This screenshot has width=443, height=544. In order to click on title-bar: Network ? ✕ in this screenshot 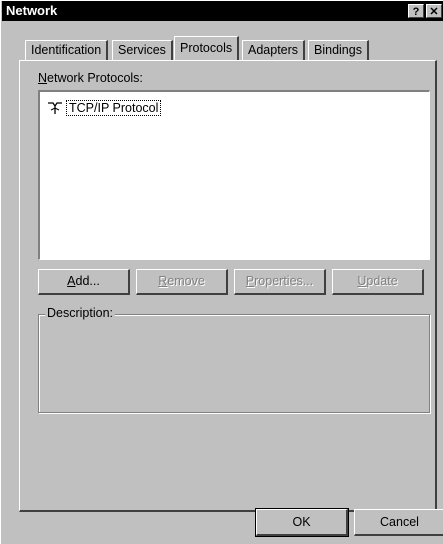, I will do `click(222, 11)`.